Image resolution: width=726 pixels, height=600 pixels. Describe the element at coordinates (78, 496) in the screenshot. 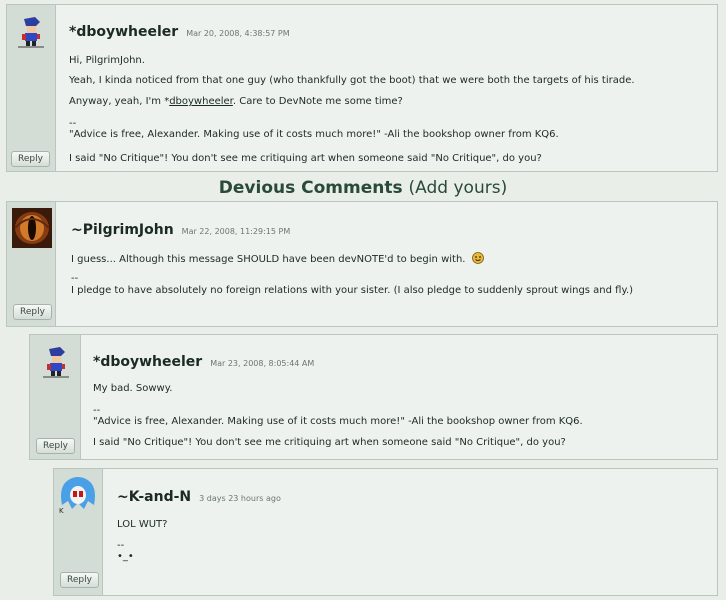

I see `avatar-k-and-n: K` at that location.